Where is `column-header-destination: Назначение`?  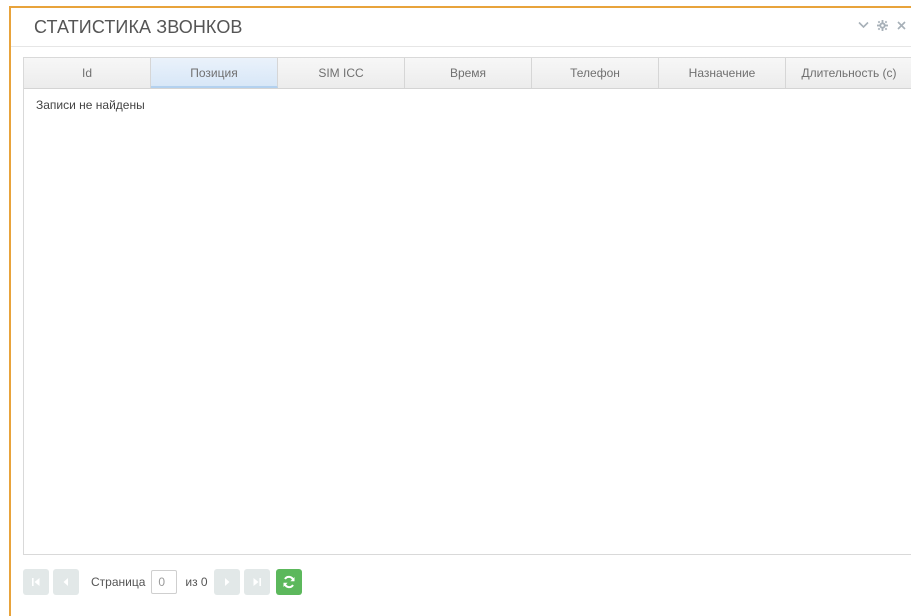
column-header-destination: Назначение is located at coordinates (722, 73).